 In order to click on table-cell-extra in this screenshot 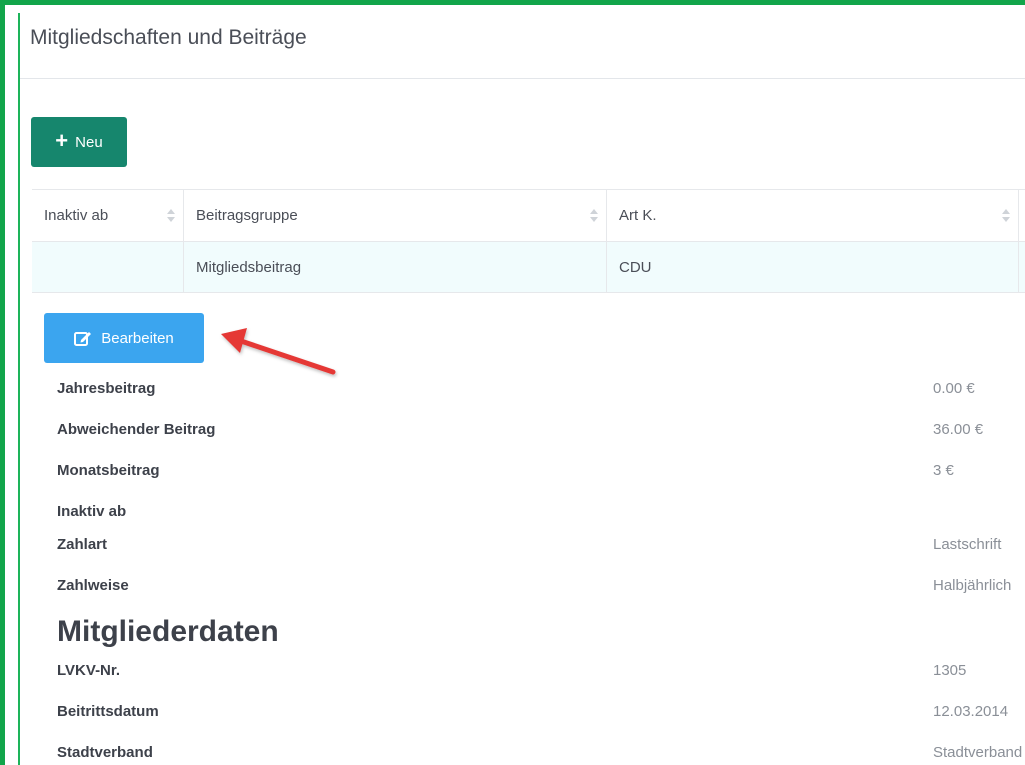, I will do `click(1022, 267)`.